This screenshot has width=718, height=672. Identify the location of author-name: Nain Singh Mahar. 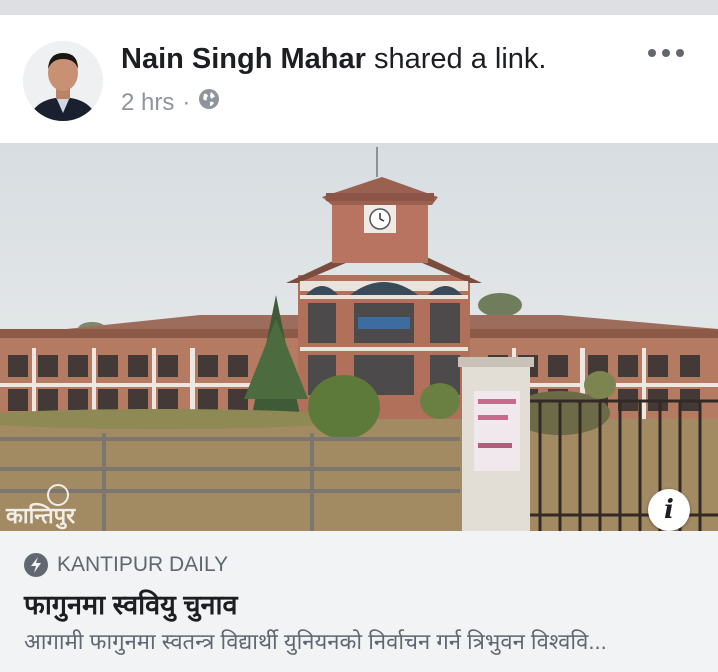
(243, 59).